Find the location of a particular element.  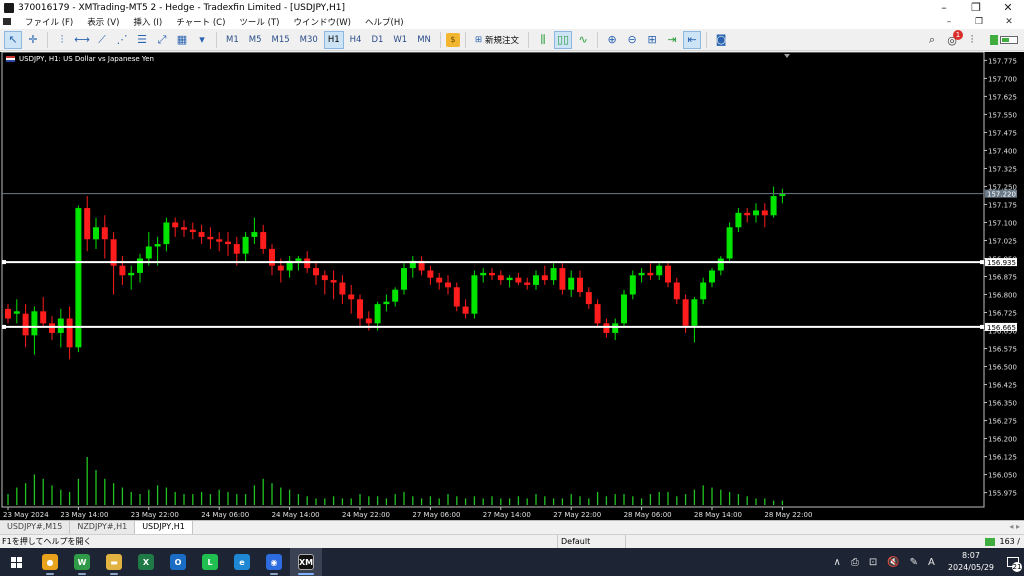

timeframe-d1: D1 is located at coordinates (377, 40).